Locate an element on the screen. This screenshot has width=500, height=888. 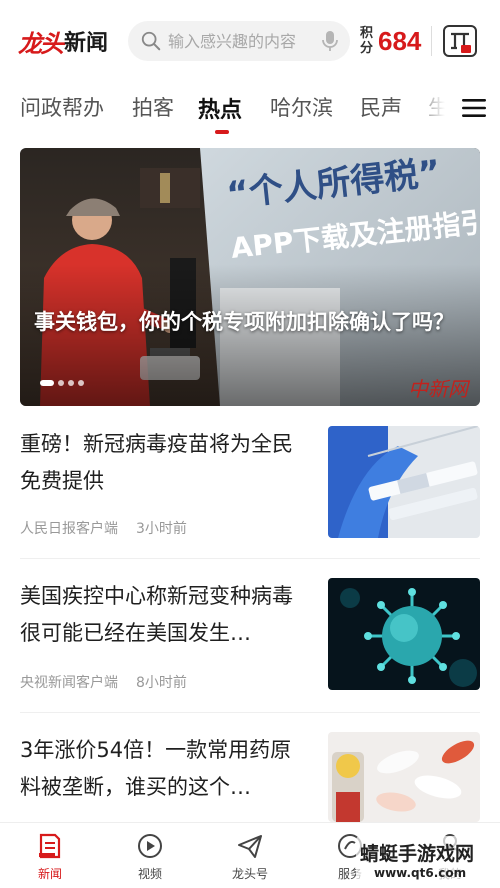
points-label: 积分 is located at coordinates (367, 41).